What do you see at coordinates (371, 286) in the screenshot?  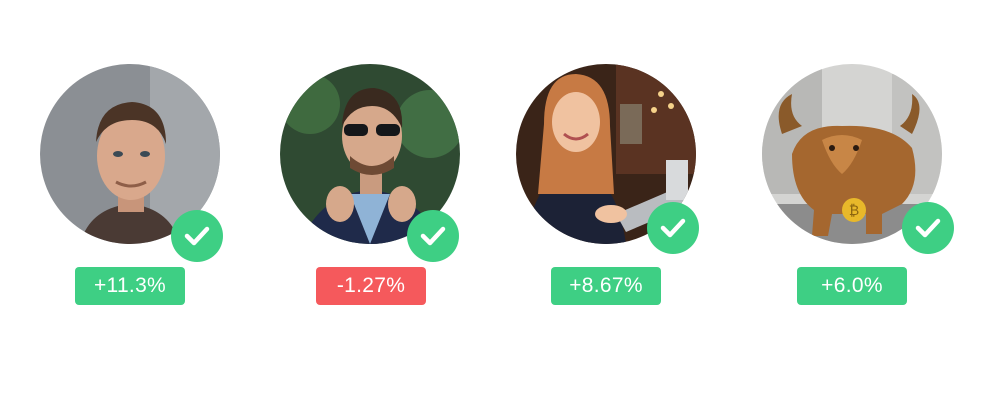 I see `change-badge: -1.27%` at bounding box center [371, 286].